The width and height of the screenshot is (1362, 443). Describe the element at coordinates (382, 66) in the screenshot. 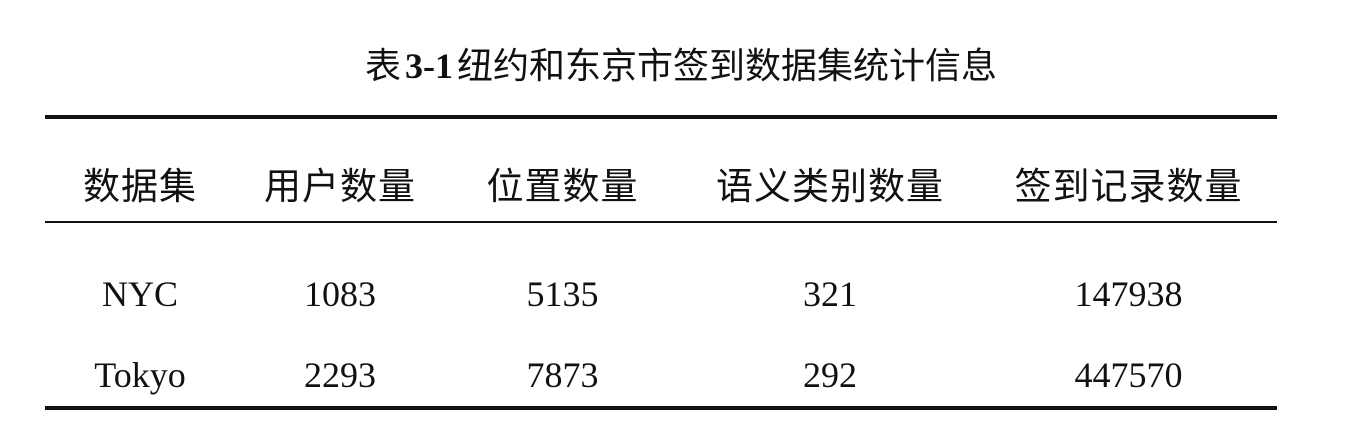

I see `caption-prefix: 表` at that location.